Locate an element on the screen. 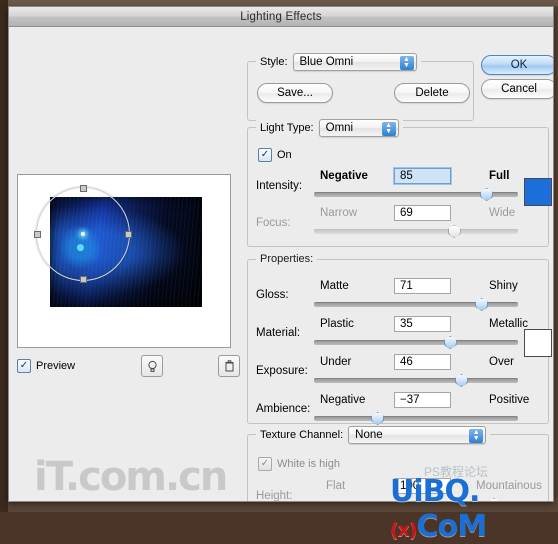  height-label: Height: is located at coordinates (274, 496).